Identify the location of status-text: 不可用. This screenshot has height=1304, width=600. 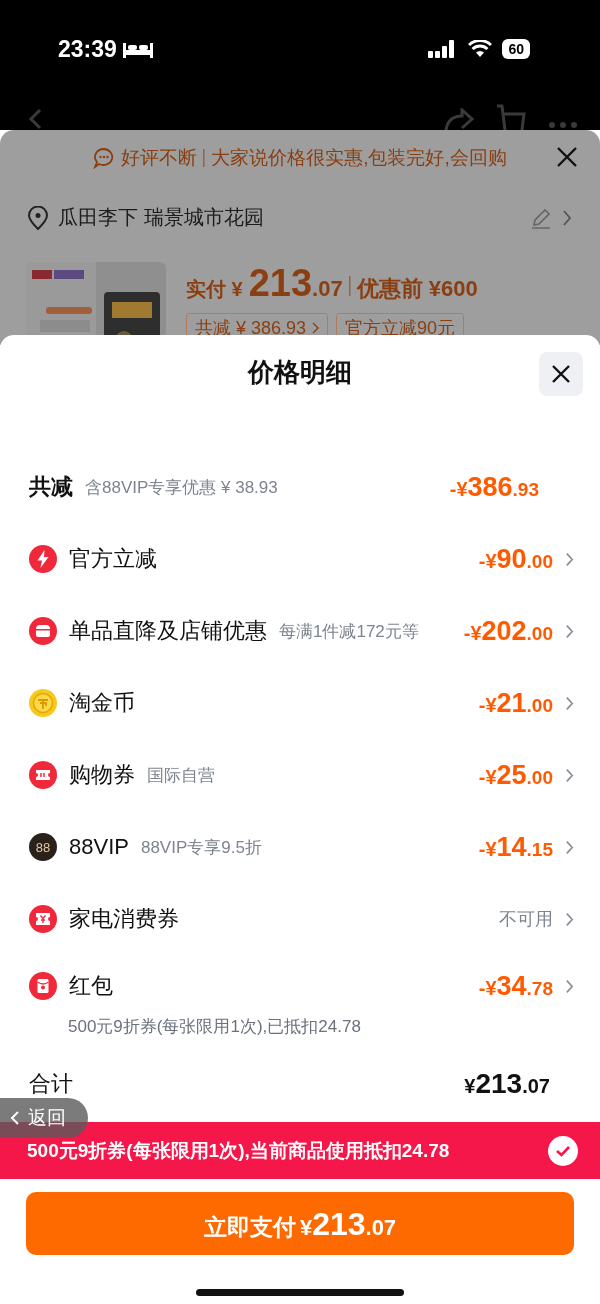
(526, 919).